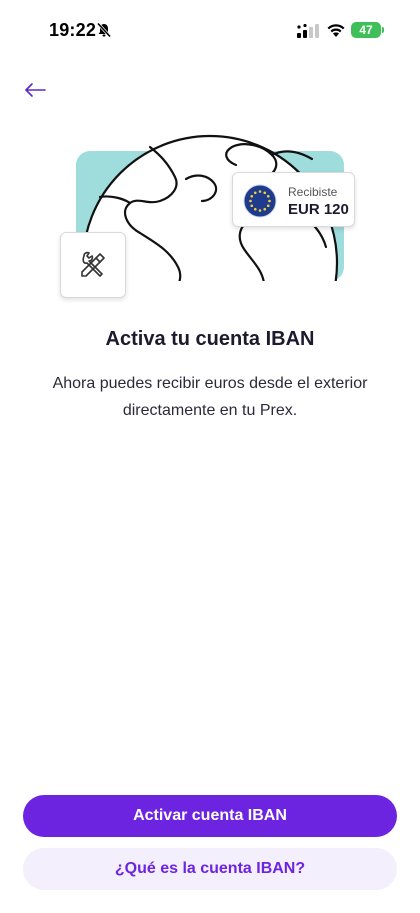  Describe the element at coordinates (210, 31) in the screenshot. I see `status-bar: 19:22 47` at that location.